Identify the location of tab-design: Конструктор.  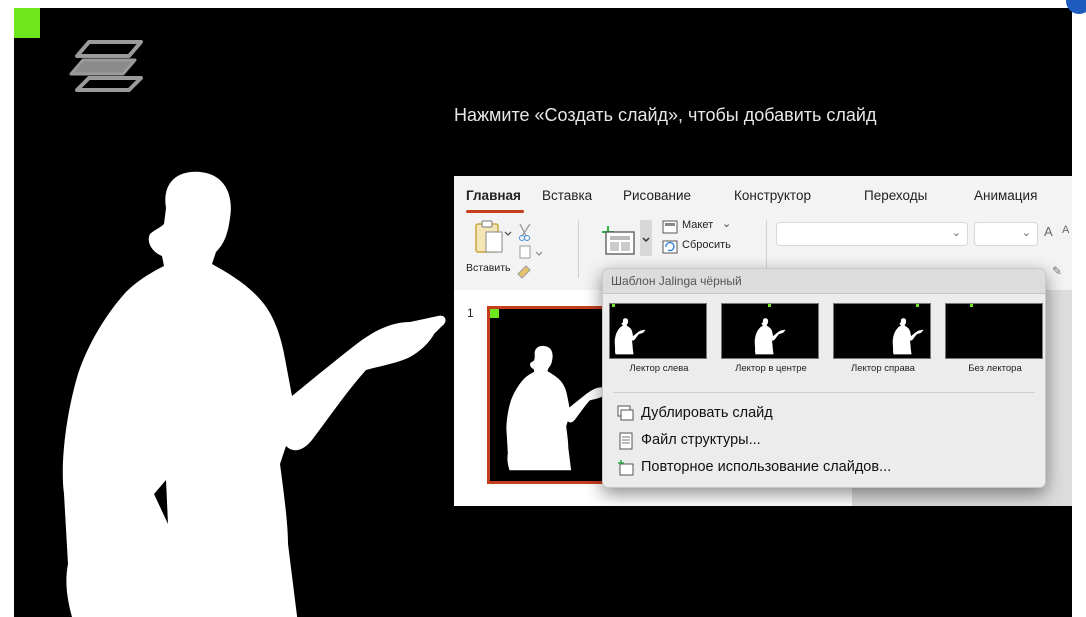
(772, 195).